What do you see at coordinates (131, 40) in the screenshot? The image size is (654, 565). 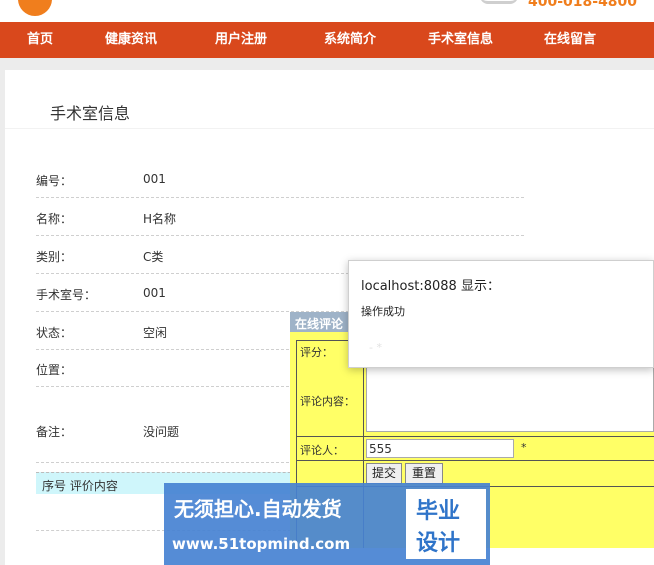 I see `nav-health-news: 健康资讯` at bounding box center [131, 40].